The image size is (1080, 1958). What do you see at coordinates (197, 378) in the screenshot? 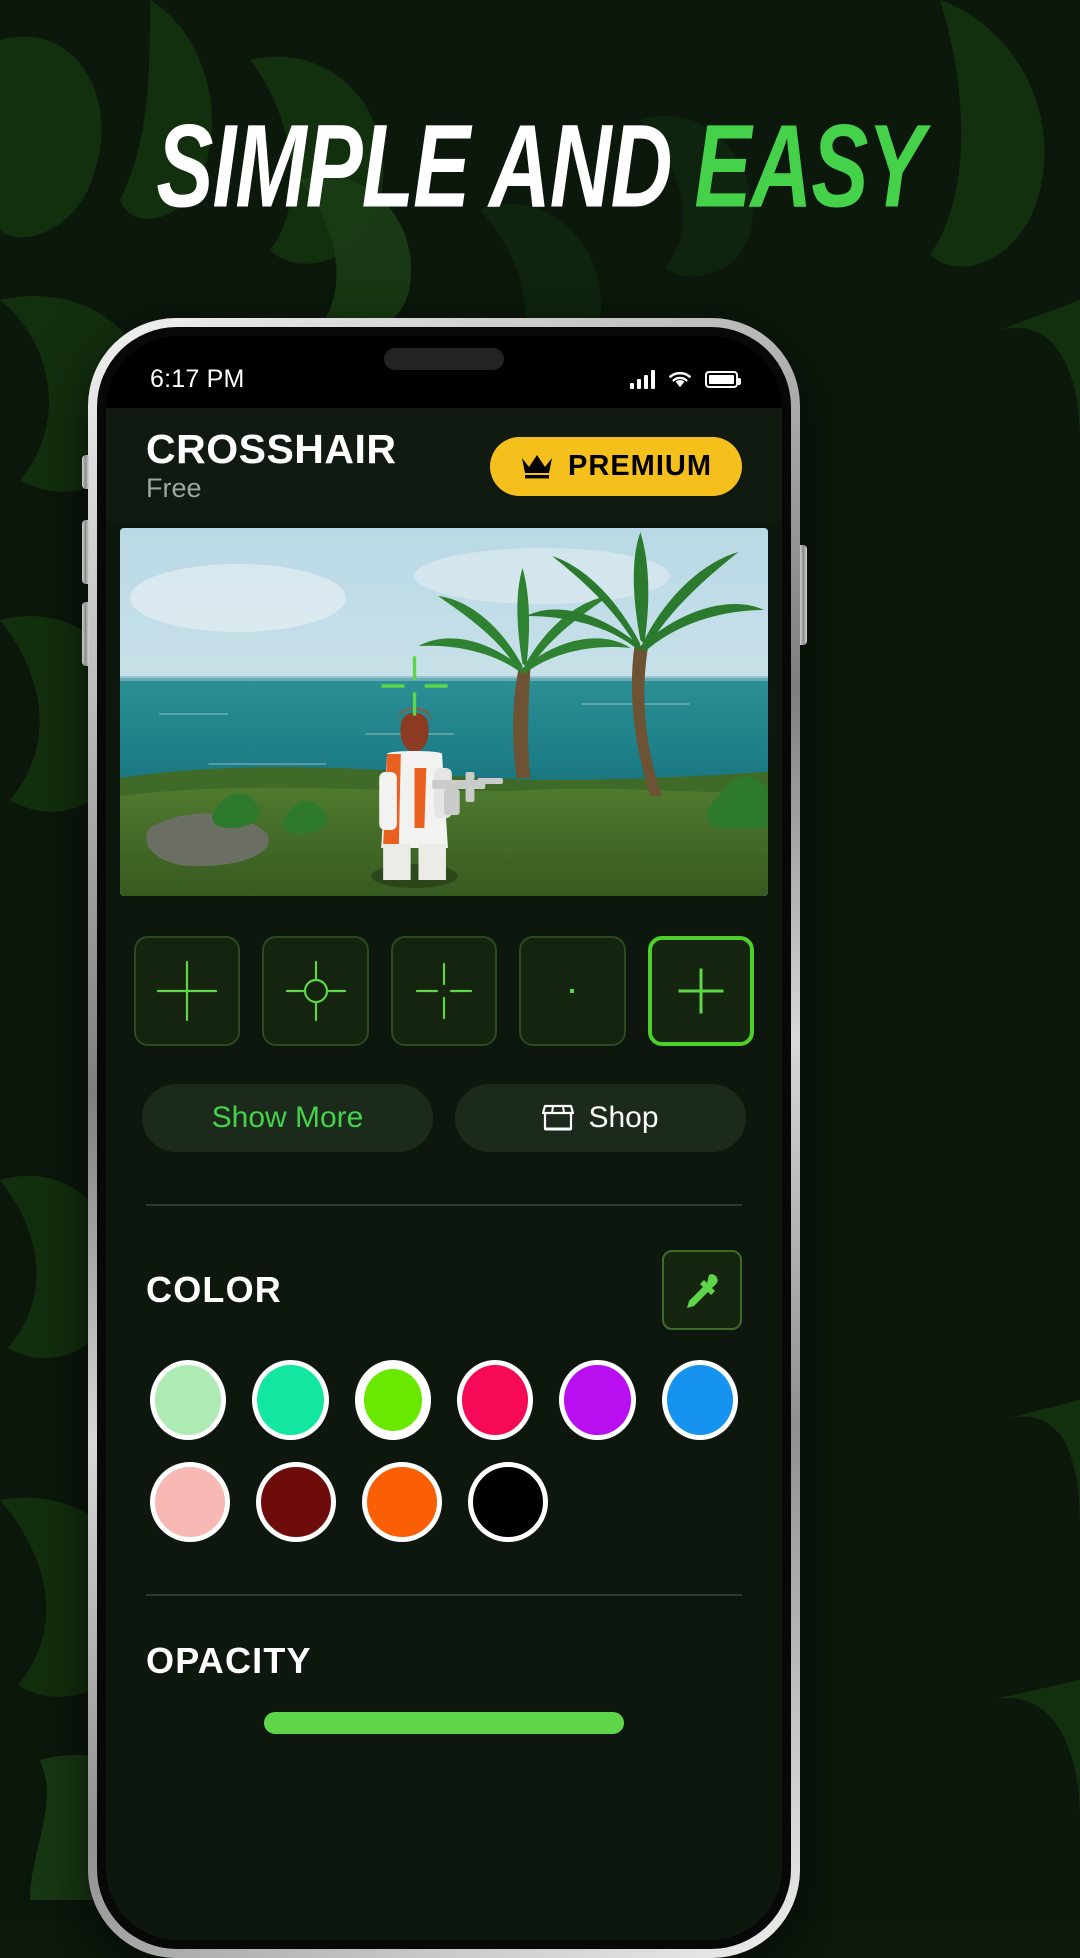
I see `status-time: 6:17 PM` at bounding box center [197, 378].